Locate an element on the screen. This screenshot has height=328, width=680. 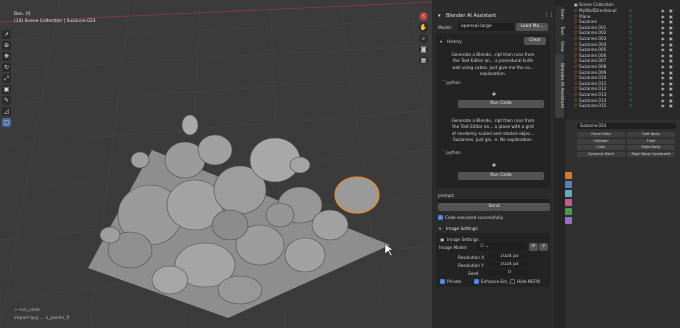
outliner-row: ▽ Suzanne.003 ▽ ◉ ▣ is located at coordinates (622, 38).